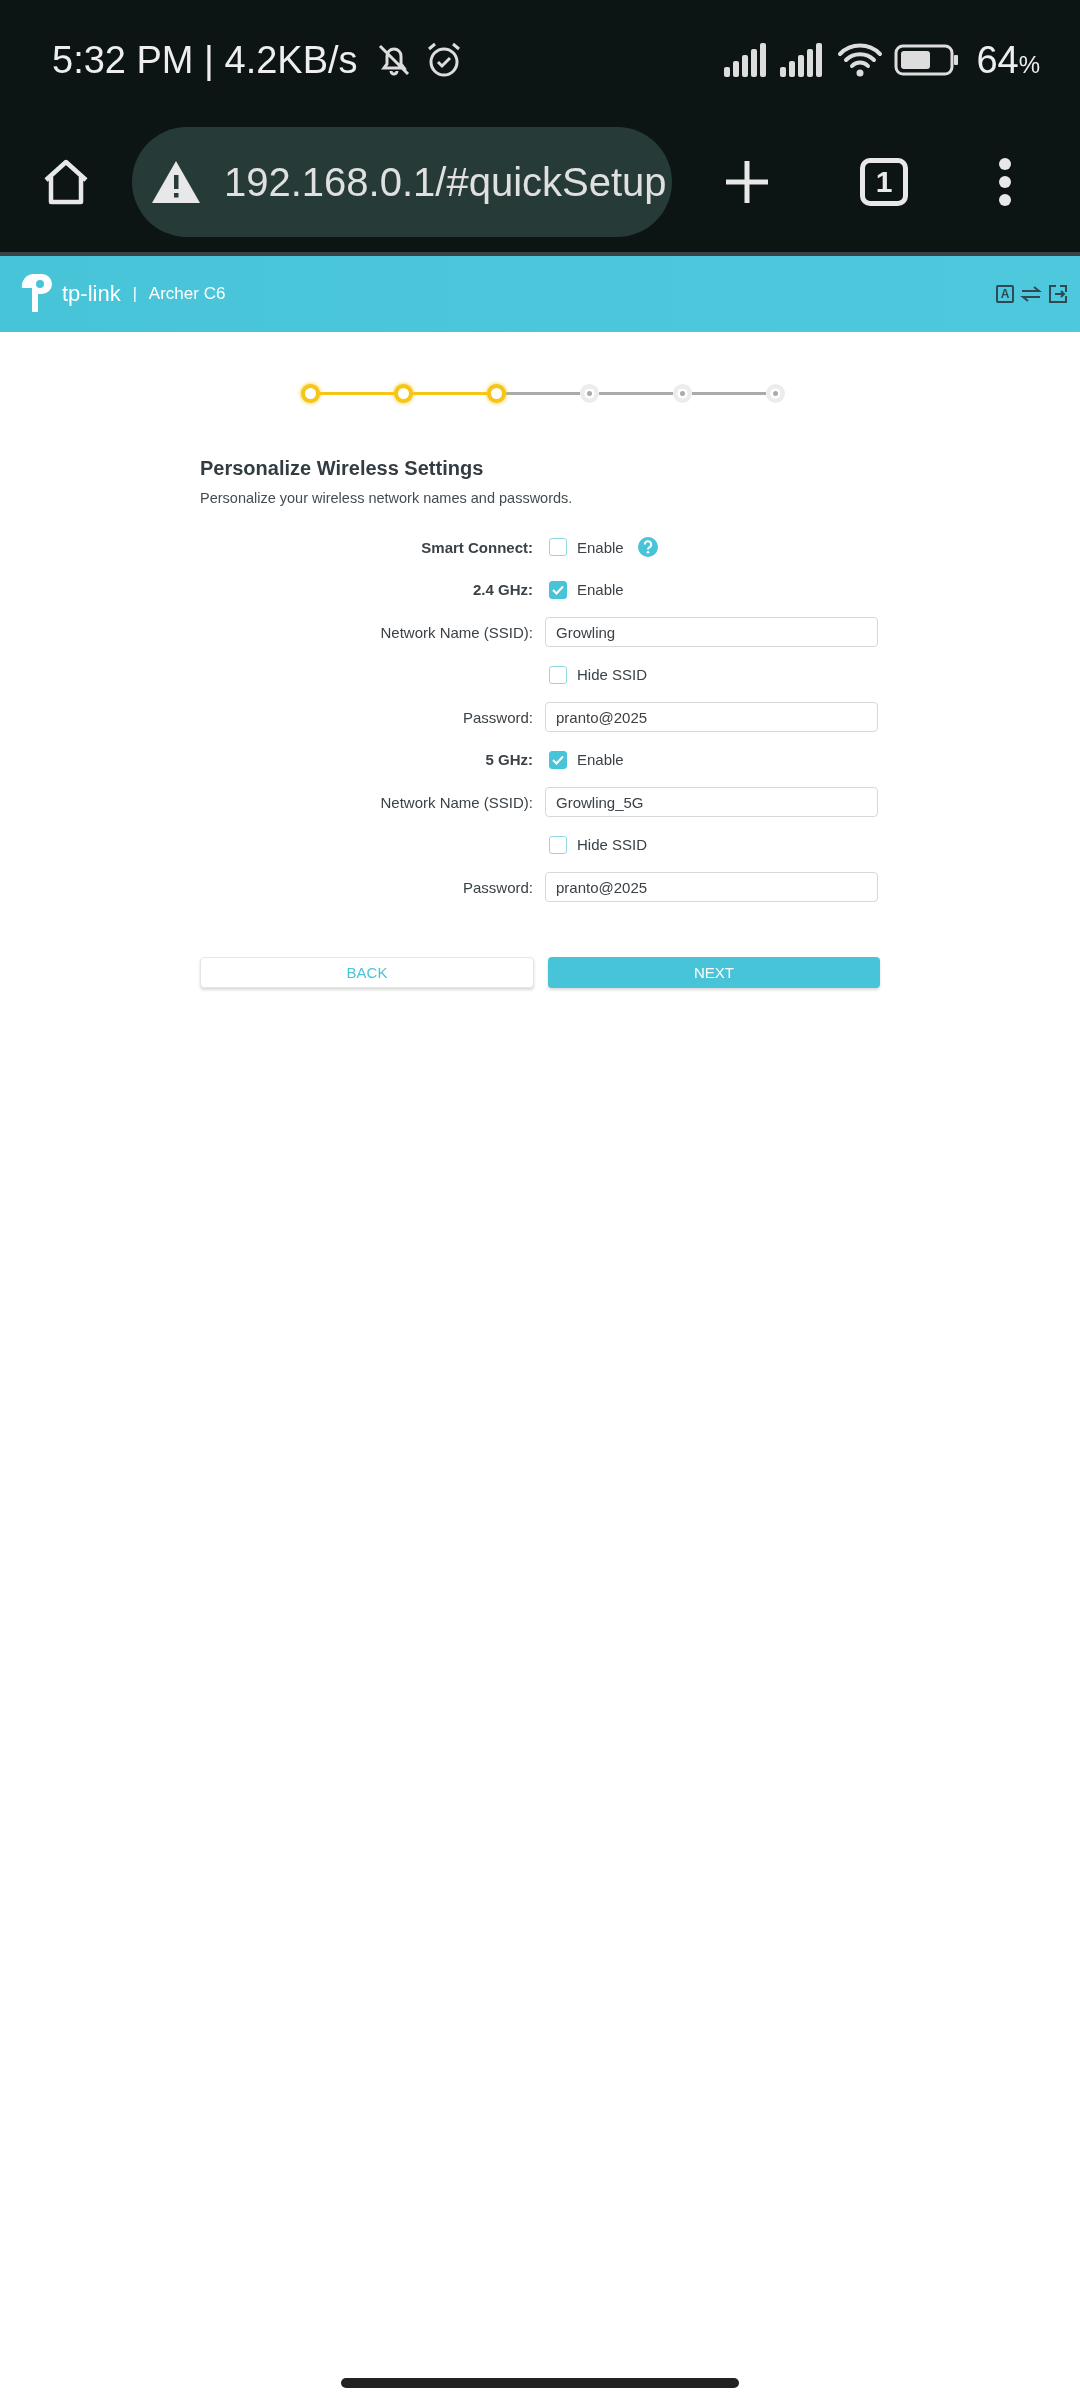 The width and height of the screenshot is (1080, 2400). What do you see at coordinates (187, 294) in the screenshot?
I see `model-name: Archer C6` at bounding box center [187, 294].